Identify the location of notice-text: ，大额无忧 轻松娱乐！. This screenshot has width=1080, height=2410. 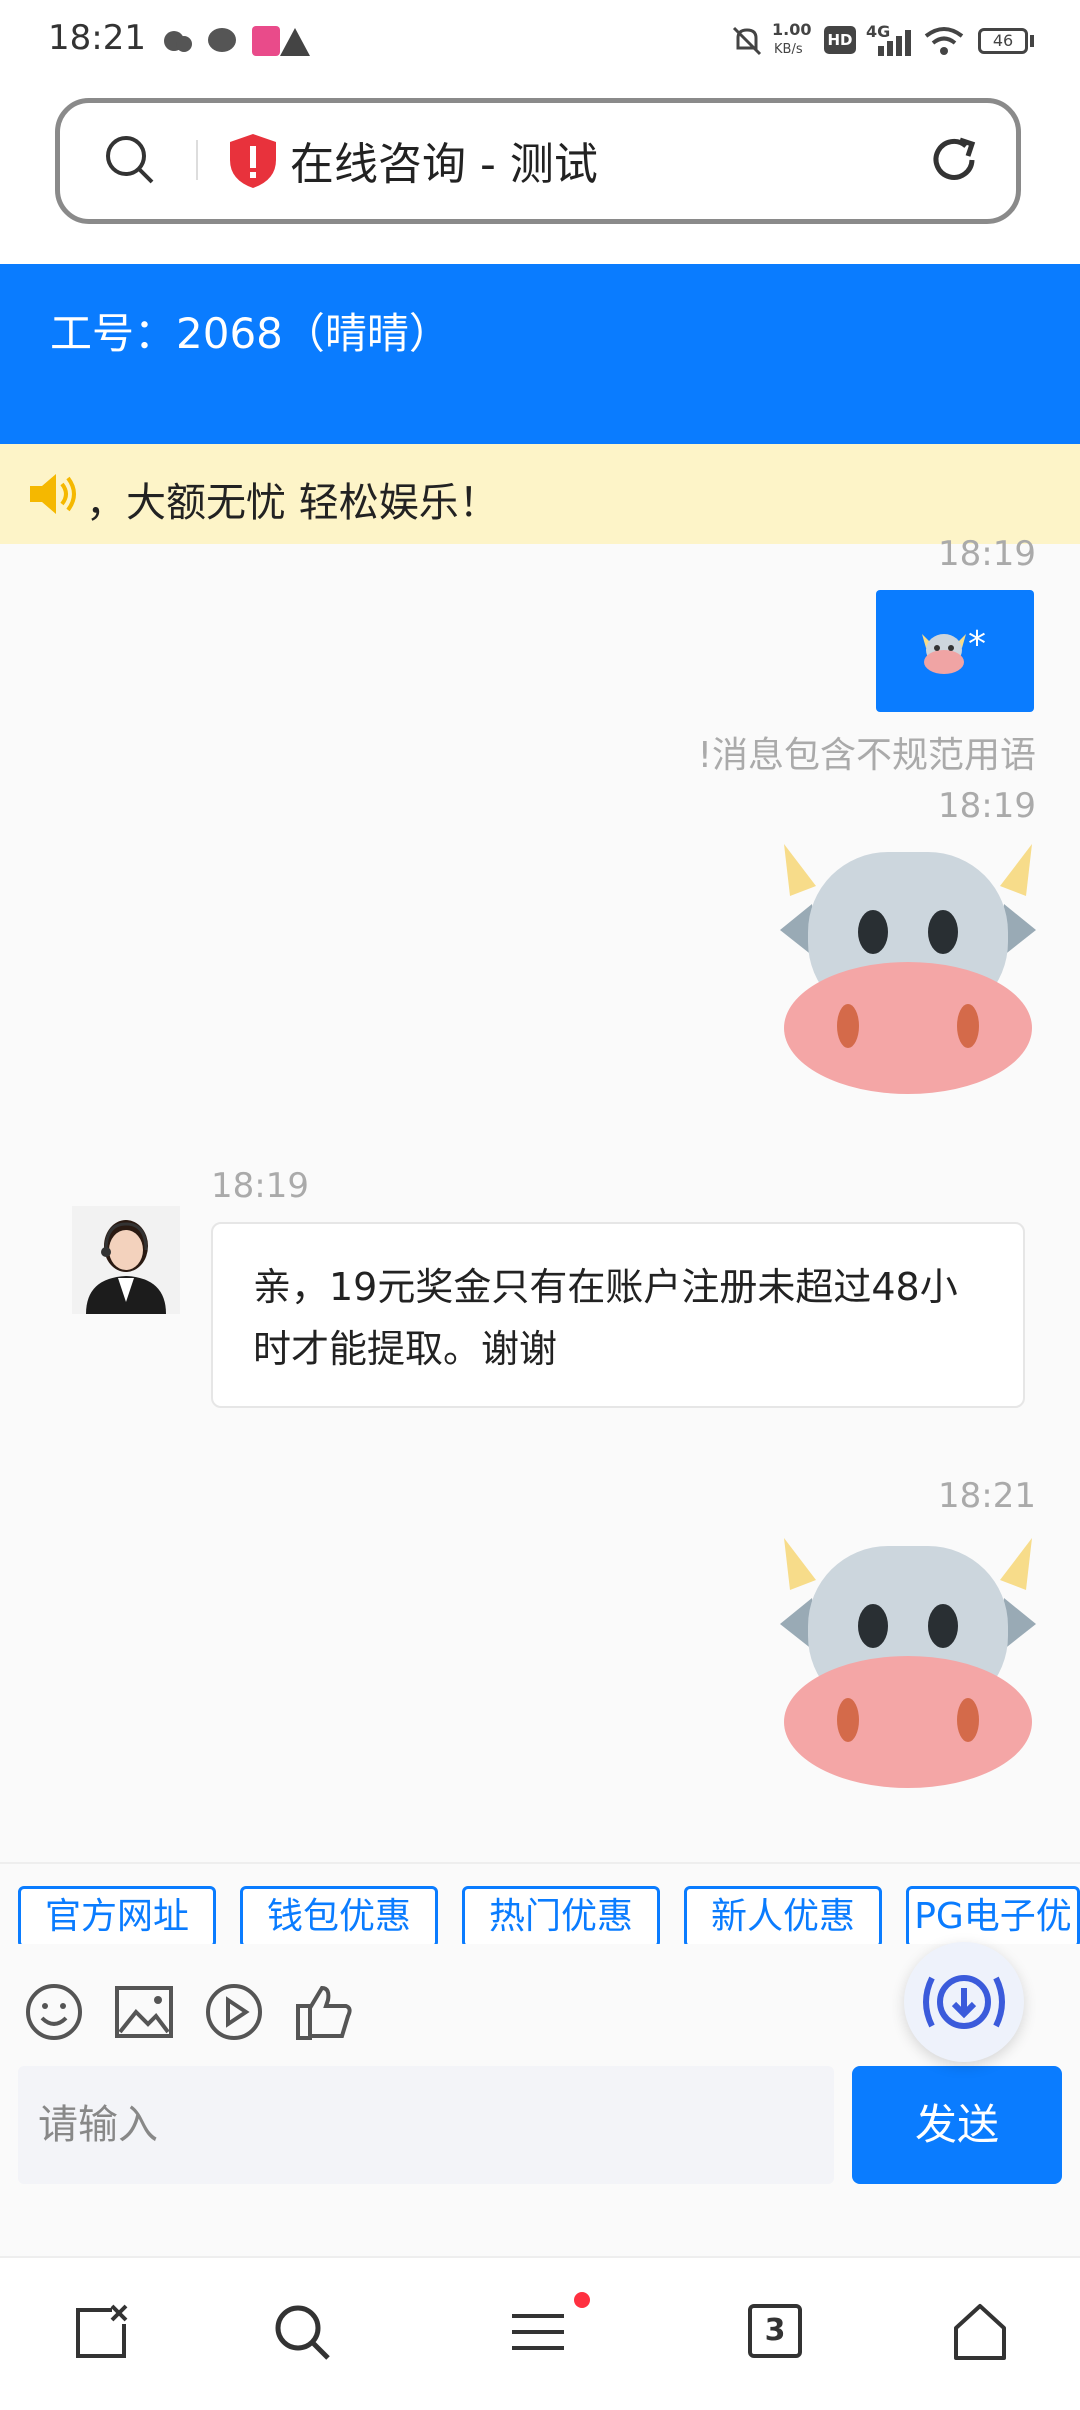
(292, 503).